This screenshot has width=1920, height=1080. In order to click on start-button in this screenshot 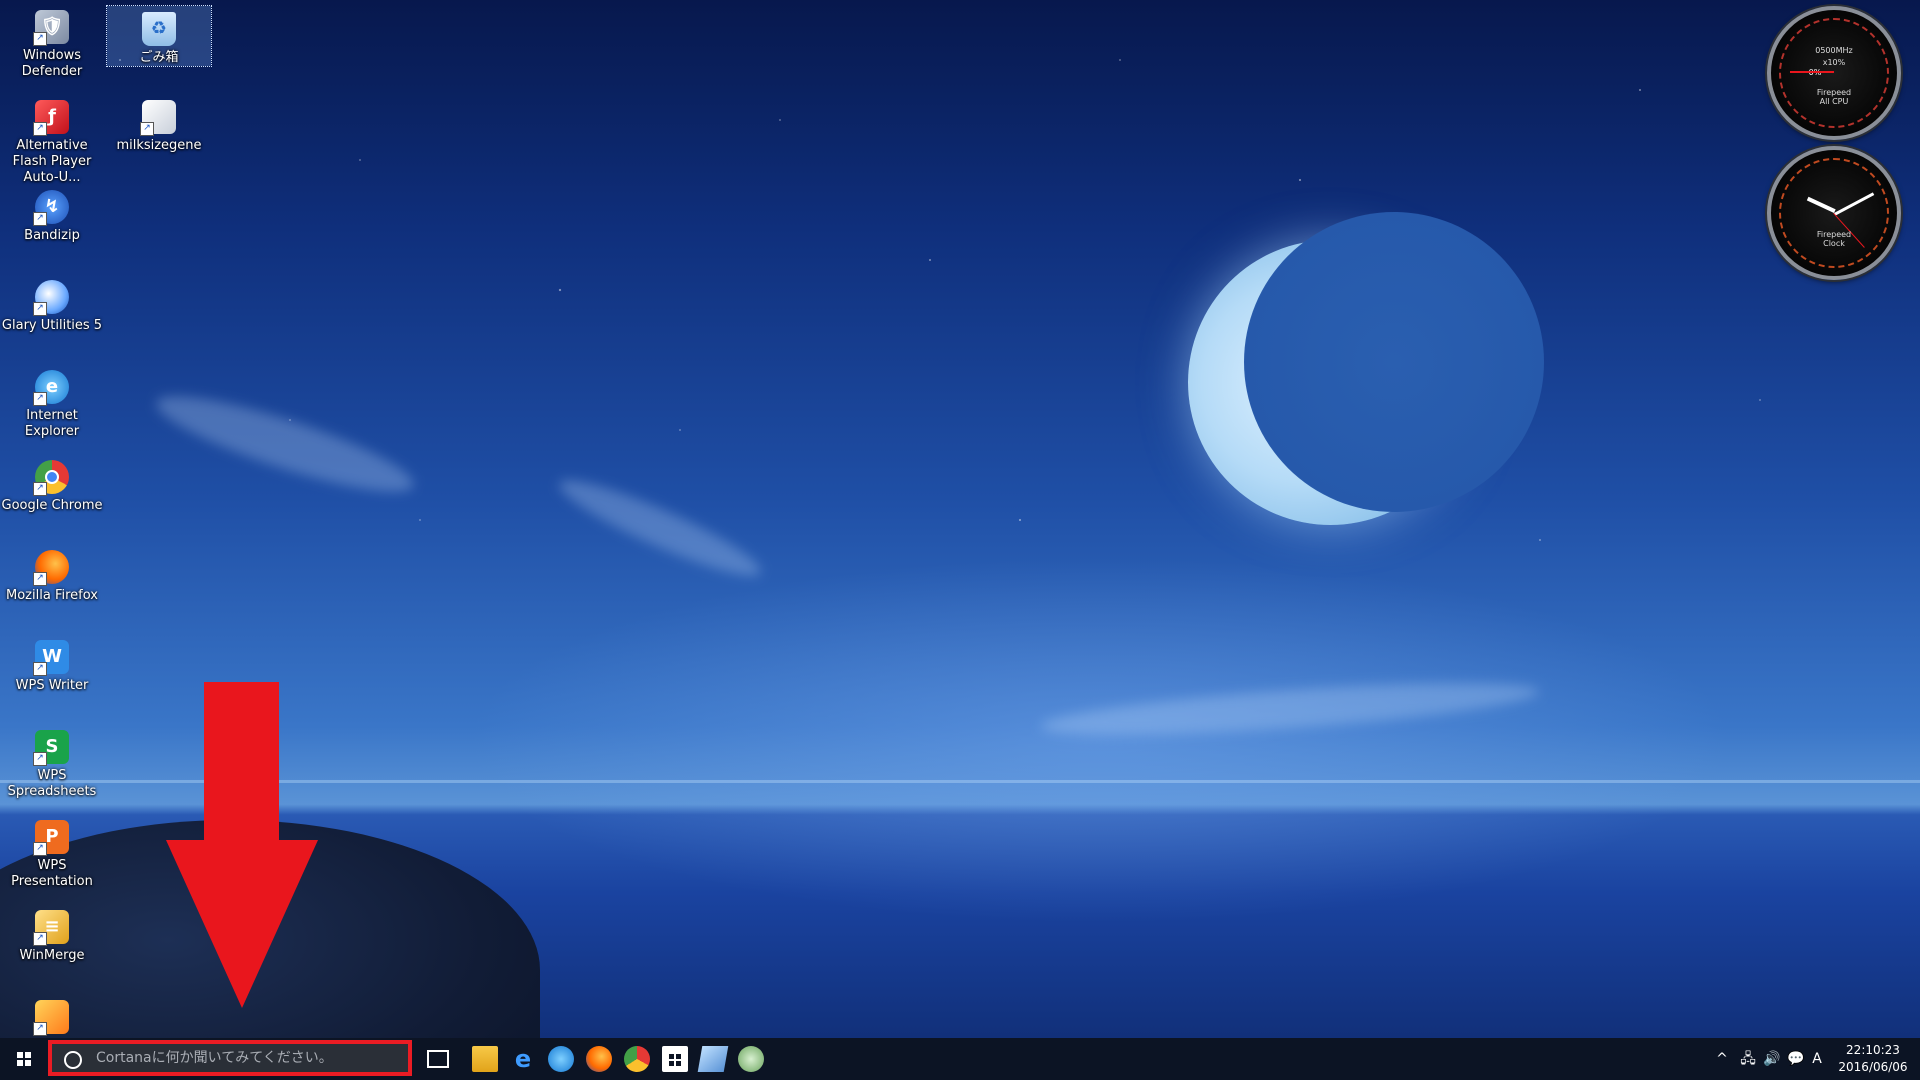, I will do `click(24, 1059)`.